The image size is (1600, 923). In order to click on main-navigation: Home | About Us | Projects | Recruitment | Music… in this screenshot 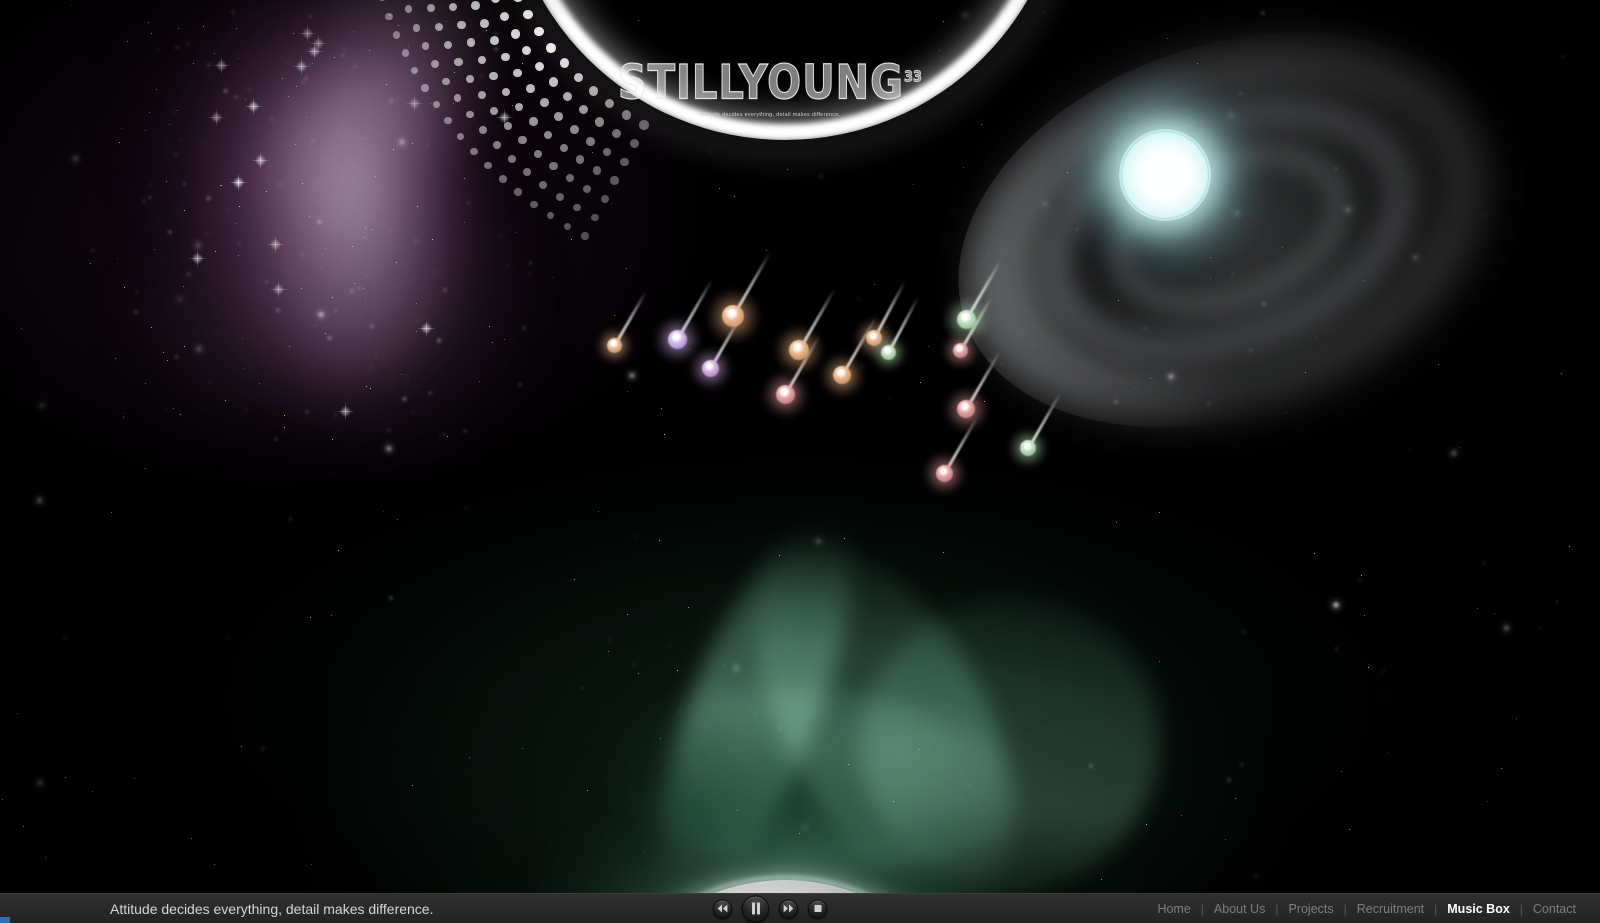, I will do `click(1366, 909)`.